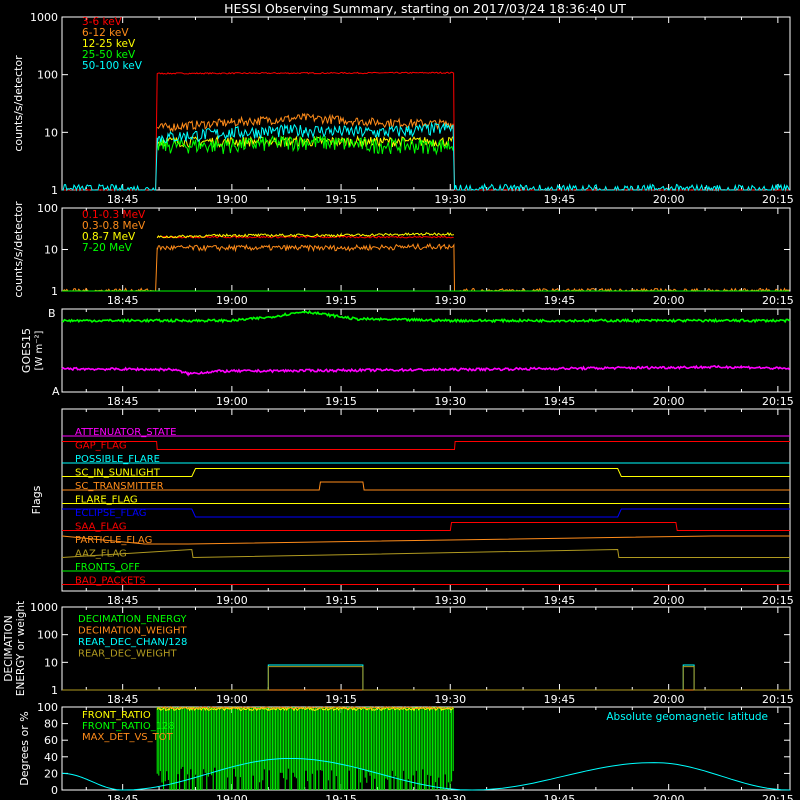 The width and height of the screenshot is (800, 800). Describe the element at coordinates (450, 600) in the screenshot. I see `flags-xtick-label: 19:30` at that location.